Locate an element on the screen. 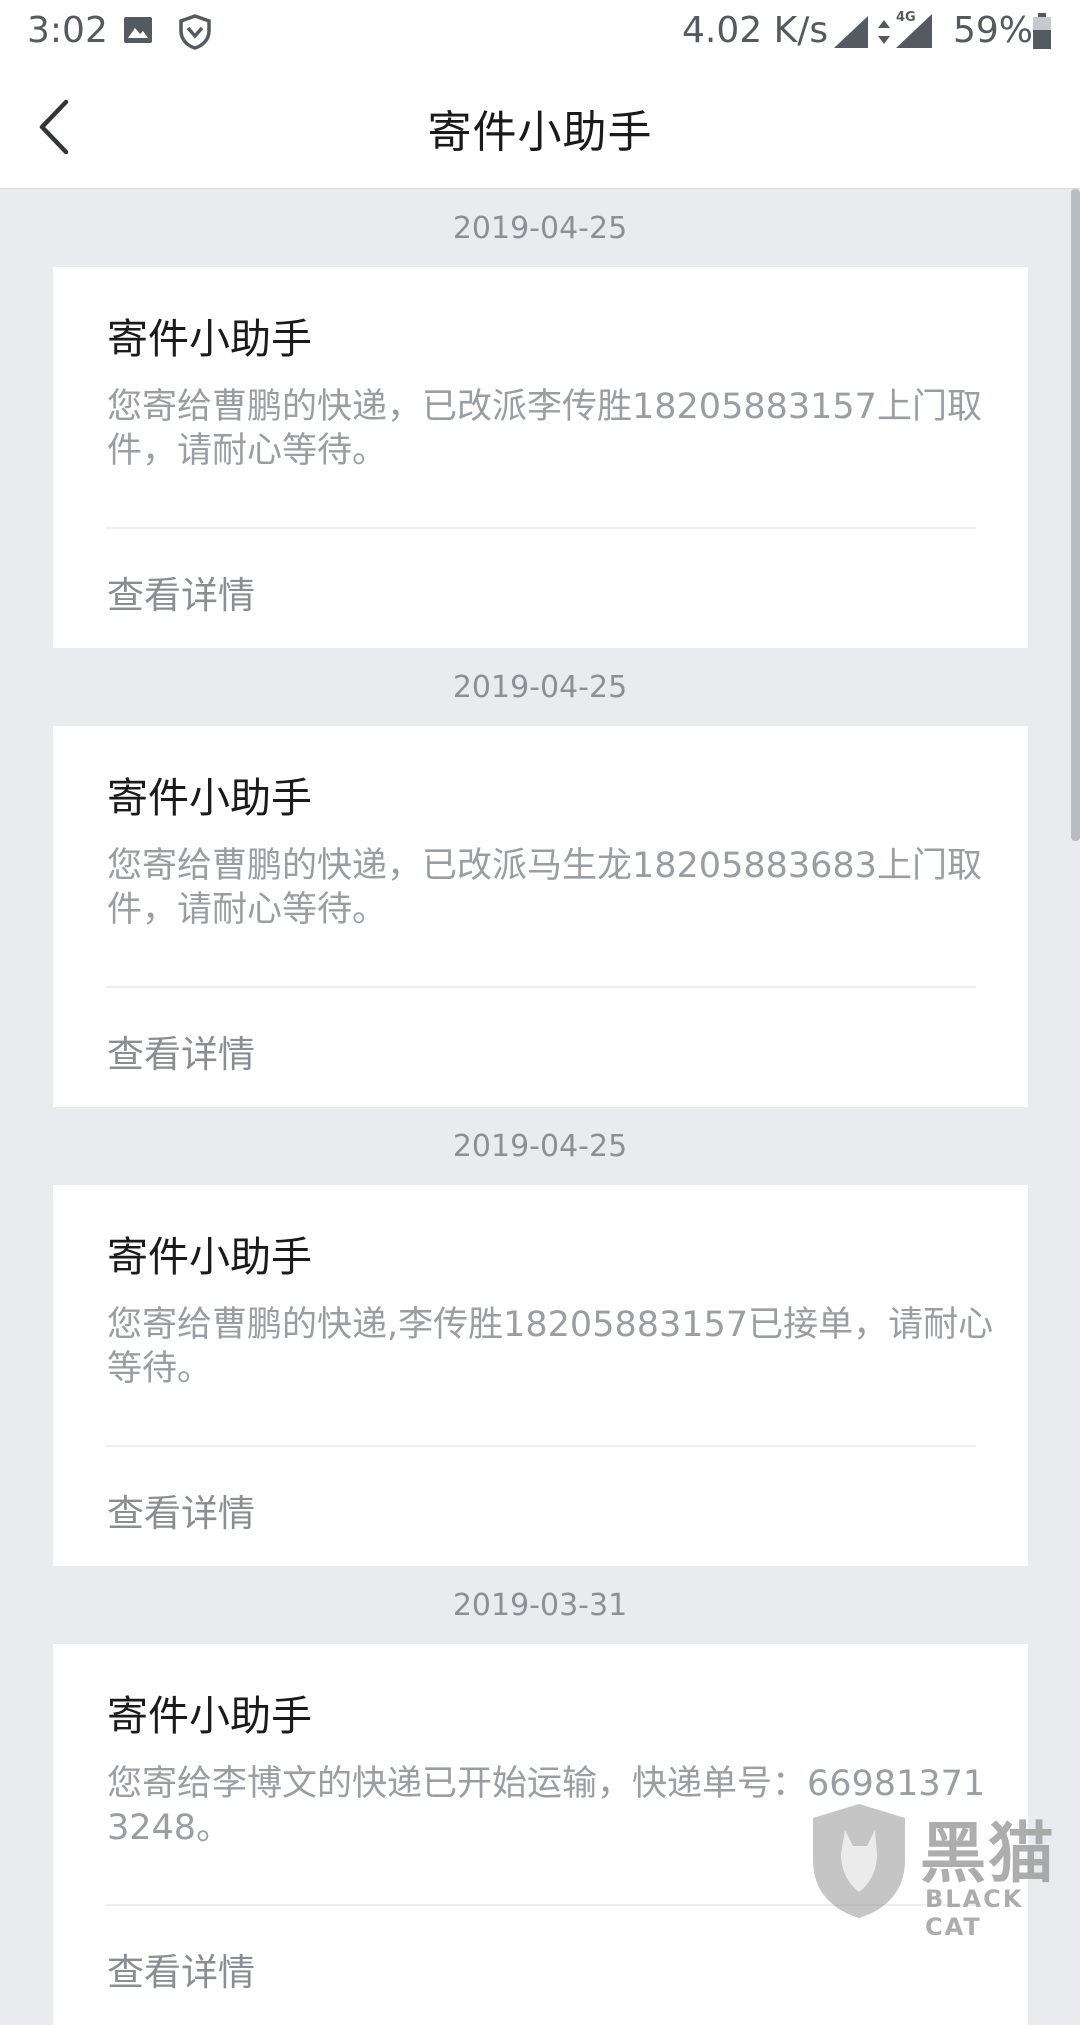  message-body: 您寄给曹鹏的快递，已改派李传胜18205883157上门取件，请耐心等待。 is located at coordinates (544, 429).